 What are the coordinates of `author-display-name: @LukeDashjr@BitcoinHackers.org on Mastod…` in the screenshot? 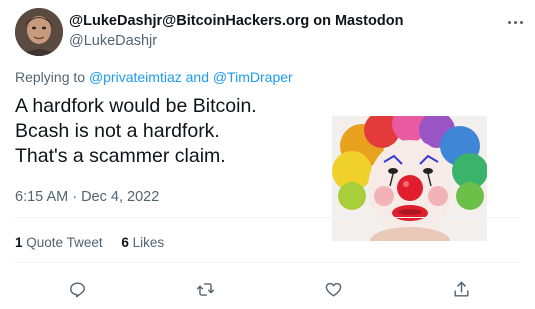 It's located at (236, 21).